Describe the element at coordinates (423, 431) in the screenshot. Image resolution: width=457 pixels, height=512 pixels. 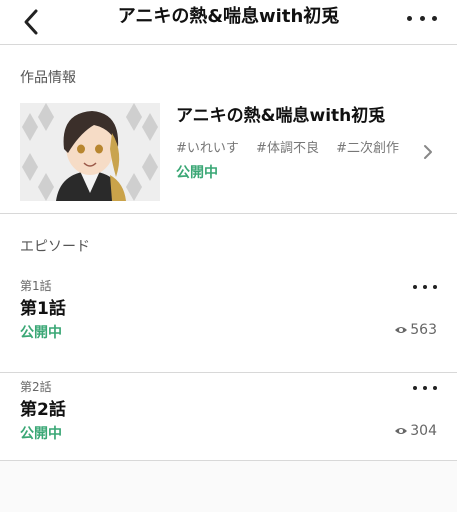
I see `view-count-value: 304` at that location.